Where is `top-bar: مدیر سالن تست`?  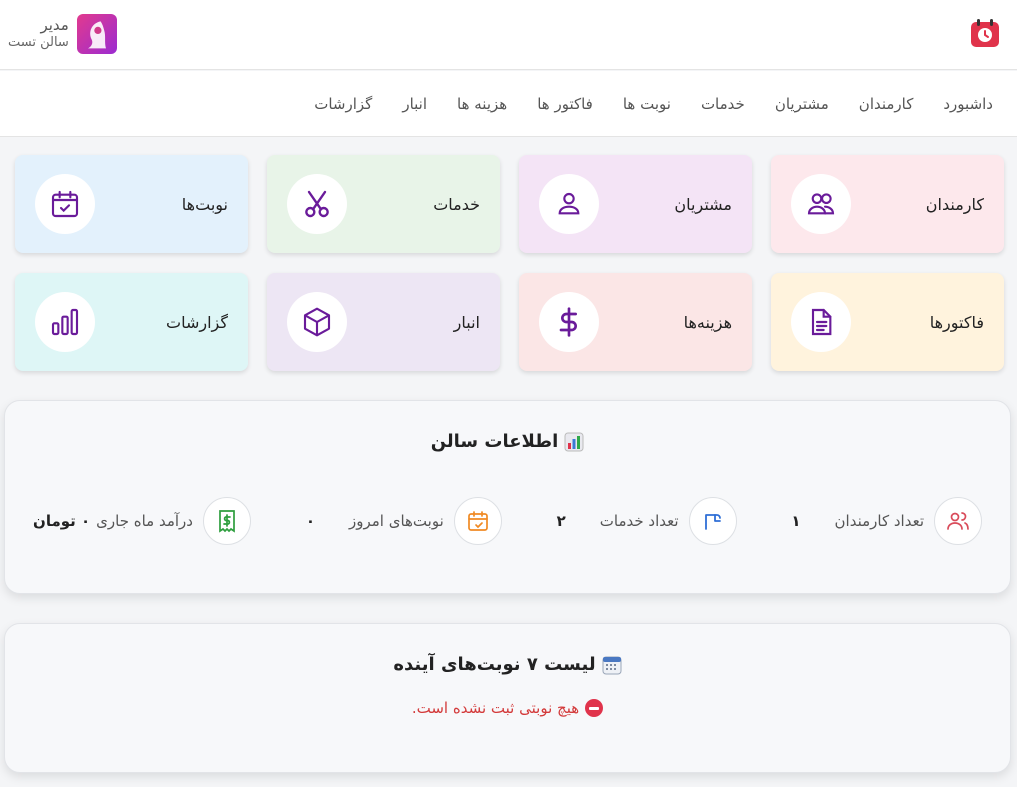 top-bar: مدیر سالن تست is located at coordinates (508, 35).